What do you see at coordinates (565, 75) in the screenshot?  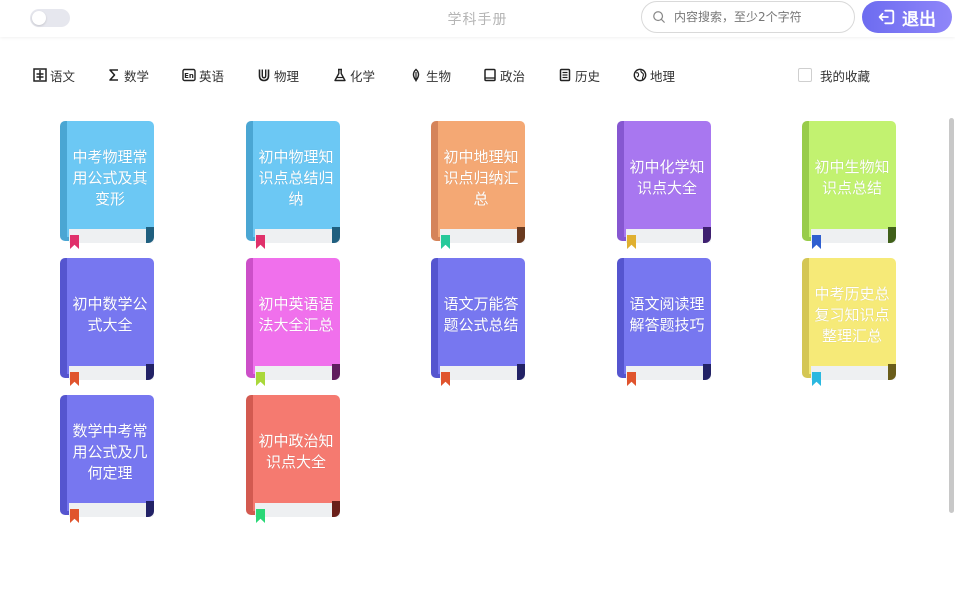 I see `document-icon` at bounding box center [565, 75].